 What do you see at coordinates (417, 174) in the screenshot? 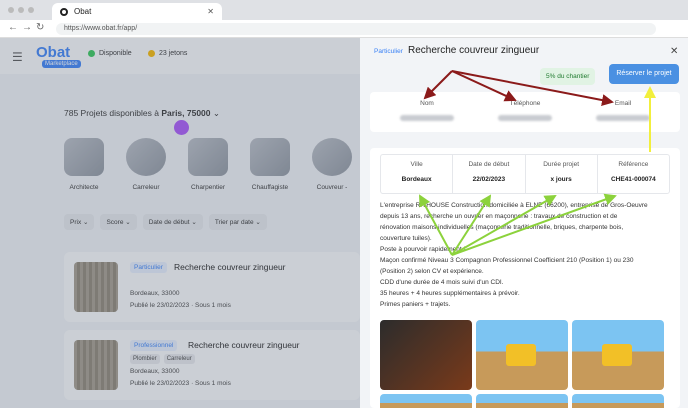
I see `prop-ville: Ville Bordeaux` at bounding box center [417, 174].